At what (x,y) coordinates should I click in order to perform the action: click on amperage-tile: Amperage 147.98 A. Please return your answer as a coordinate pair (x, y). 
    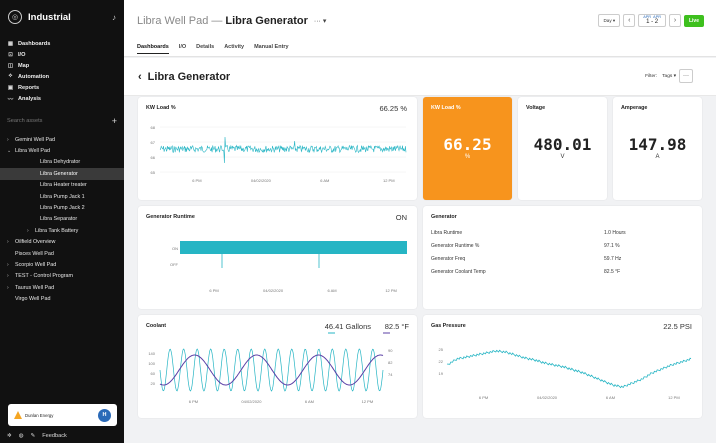
    Looking at the image, I should click on (657, 148).